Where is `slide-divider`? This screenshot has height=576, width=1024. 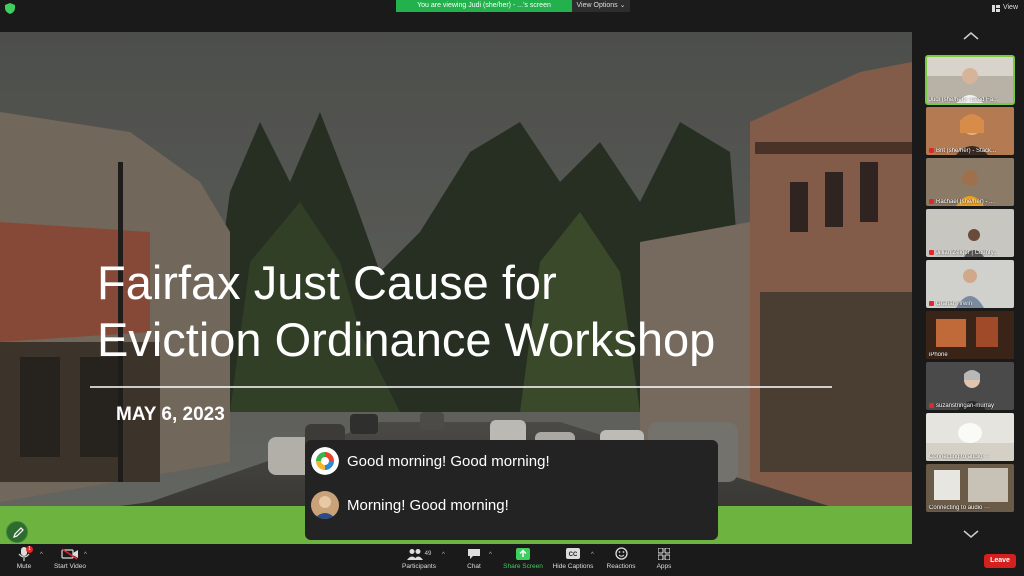
slide-divider is located at coordinates (461, 387).